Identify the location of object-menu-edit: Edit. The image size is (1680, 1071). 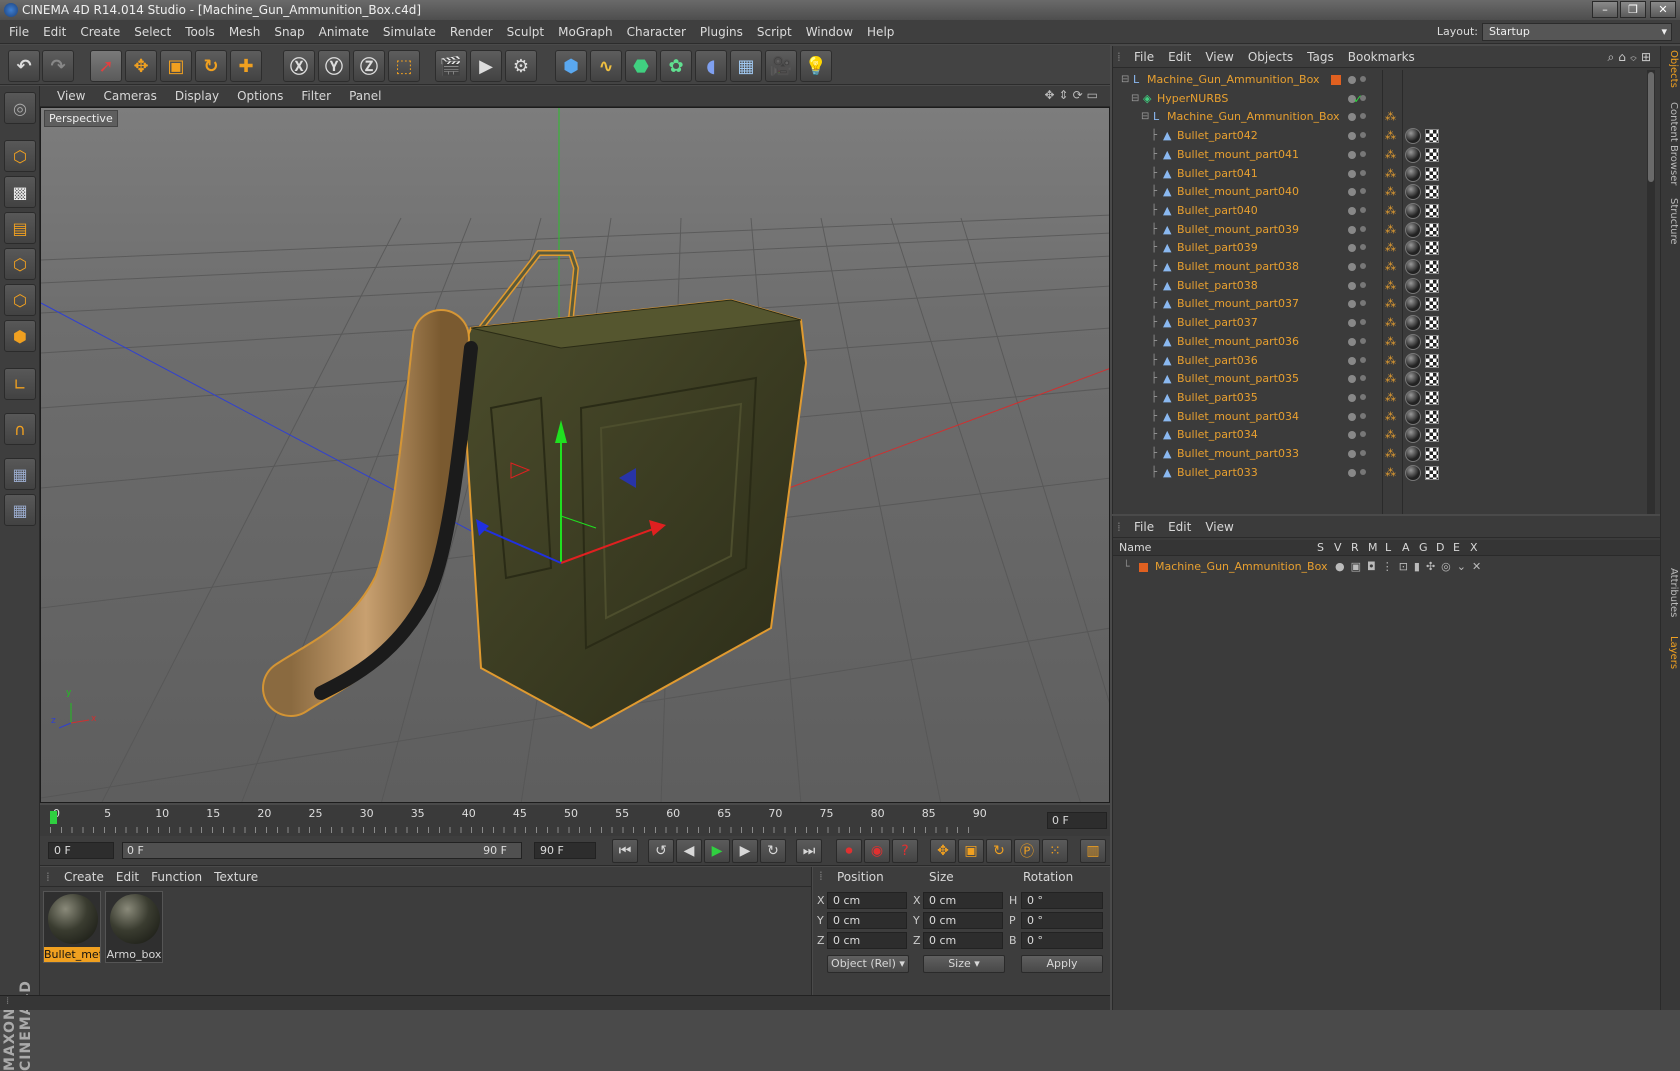
(1179, 57).